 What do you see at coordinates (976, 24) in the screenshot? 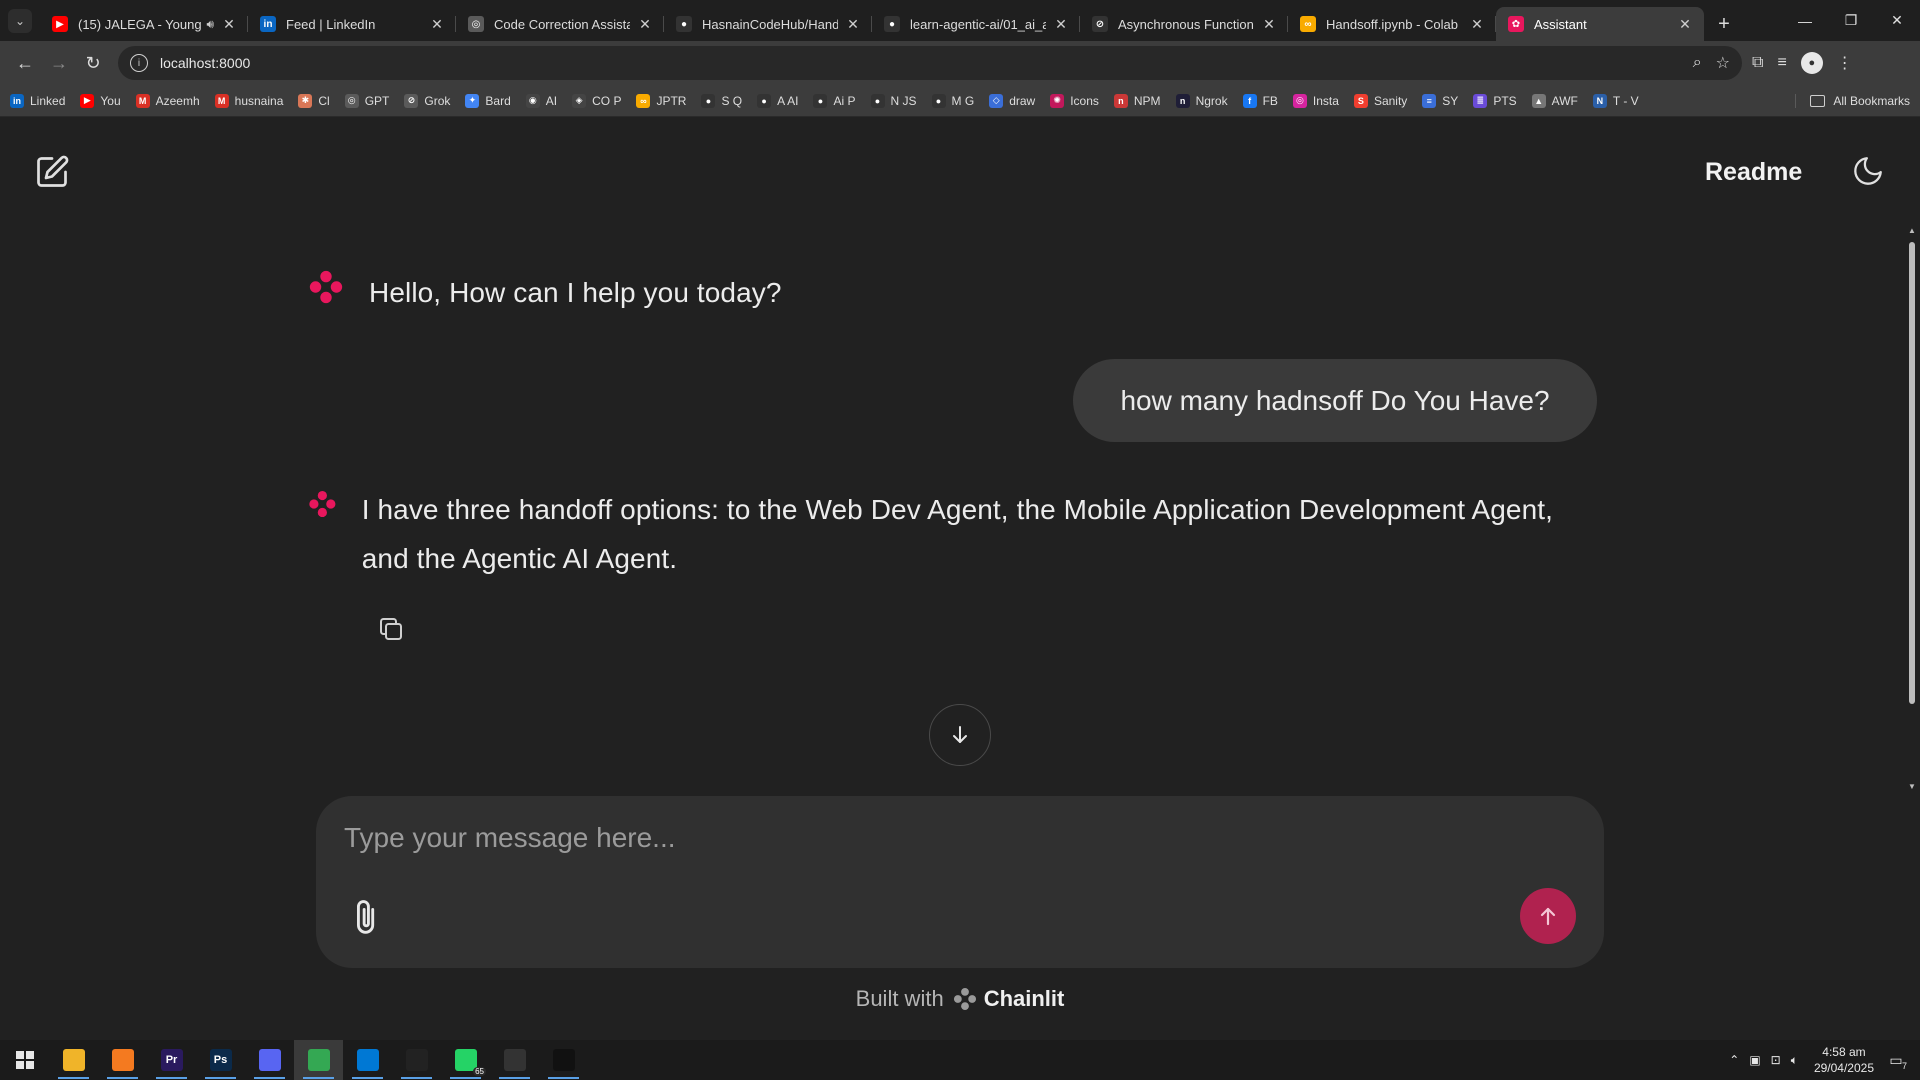
I see `browser-tab: ● learn-agentic-ai/01_ai_age ✕` at bounding box center [976, 24].